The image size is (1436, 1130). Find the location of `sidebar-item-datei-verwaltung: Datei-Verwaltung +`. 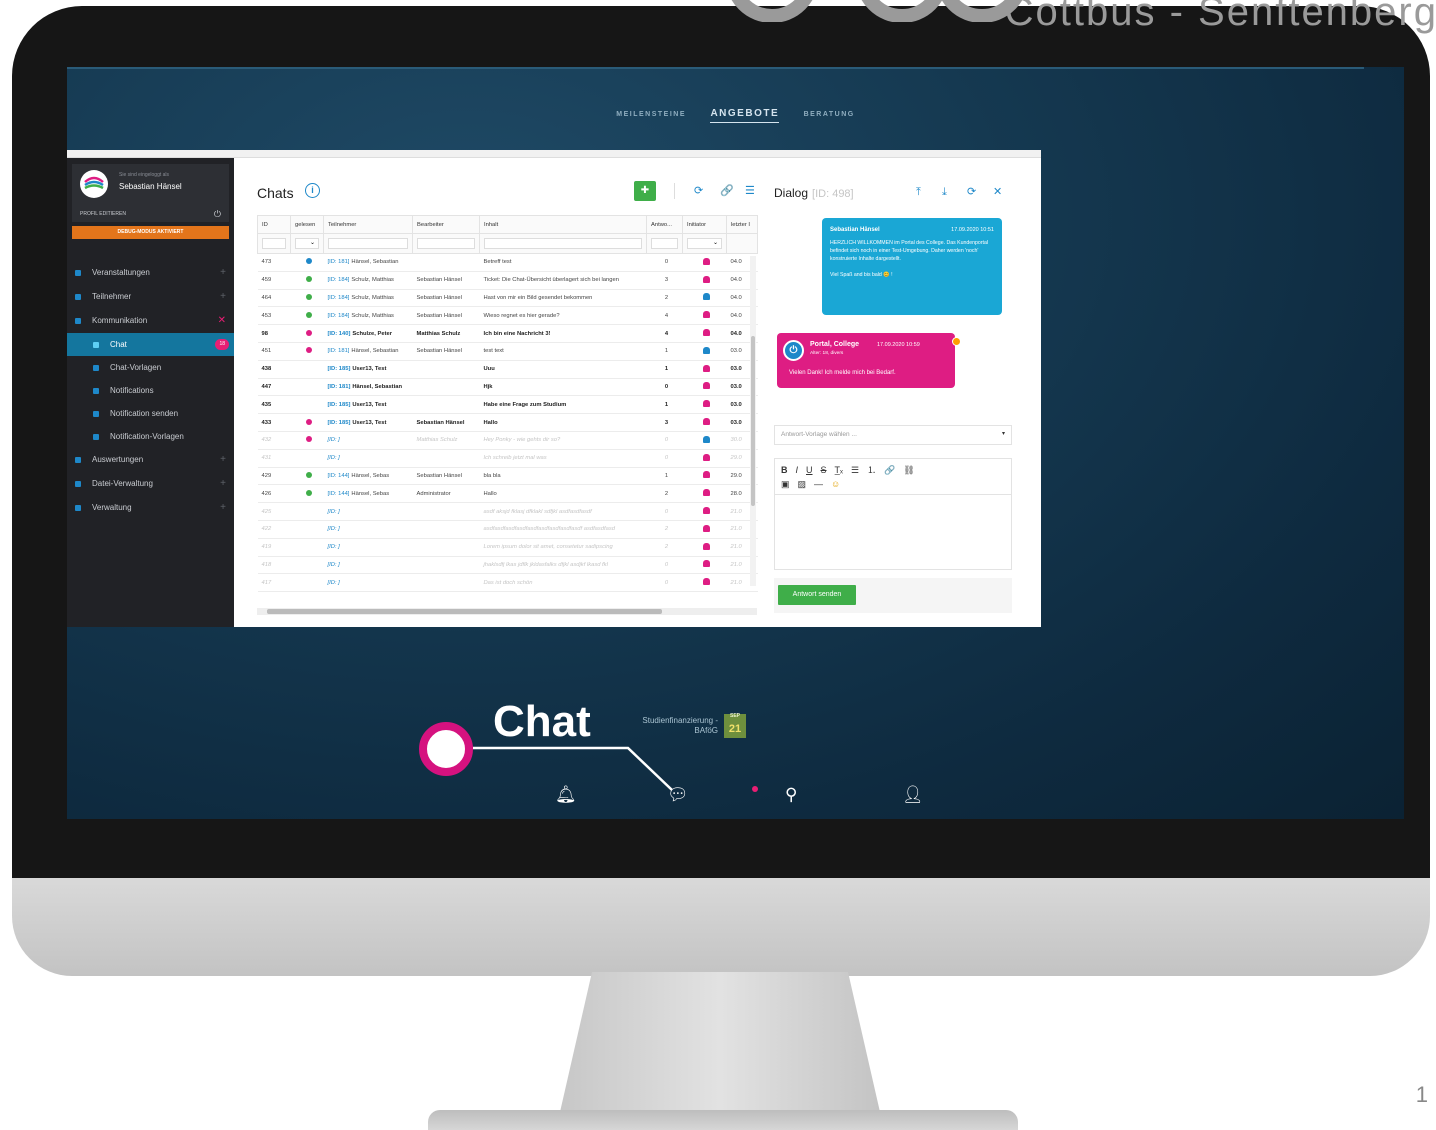

sidebar-item-datei-verwaltung: Datei-Verwaltung + is located at coordinates (150, 484).